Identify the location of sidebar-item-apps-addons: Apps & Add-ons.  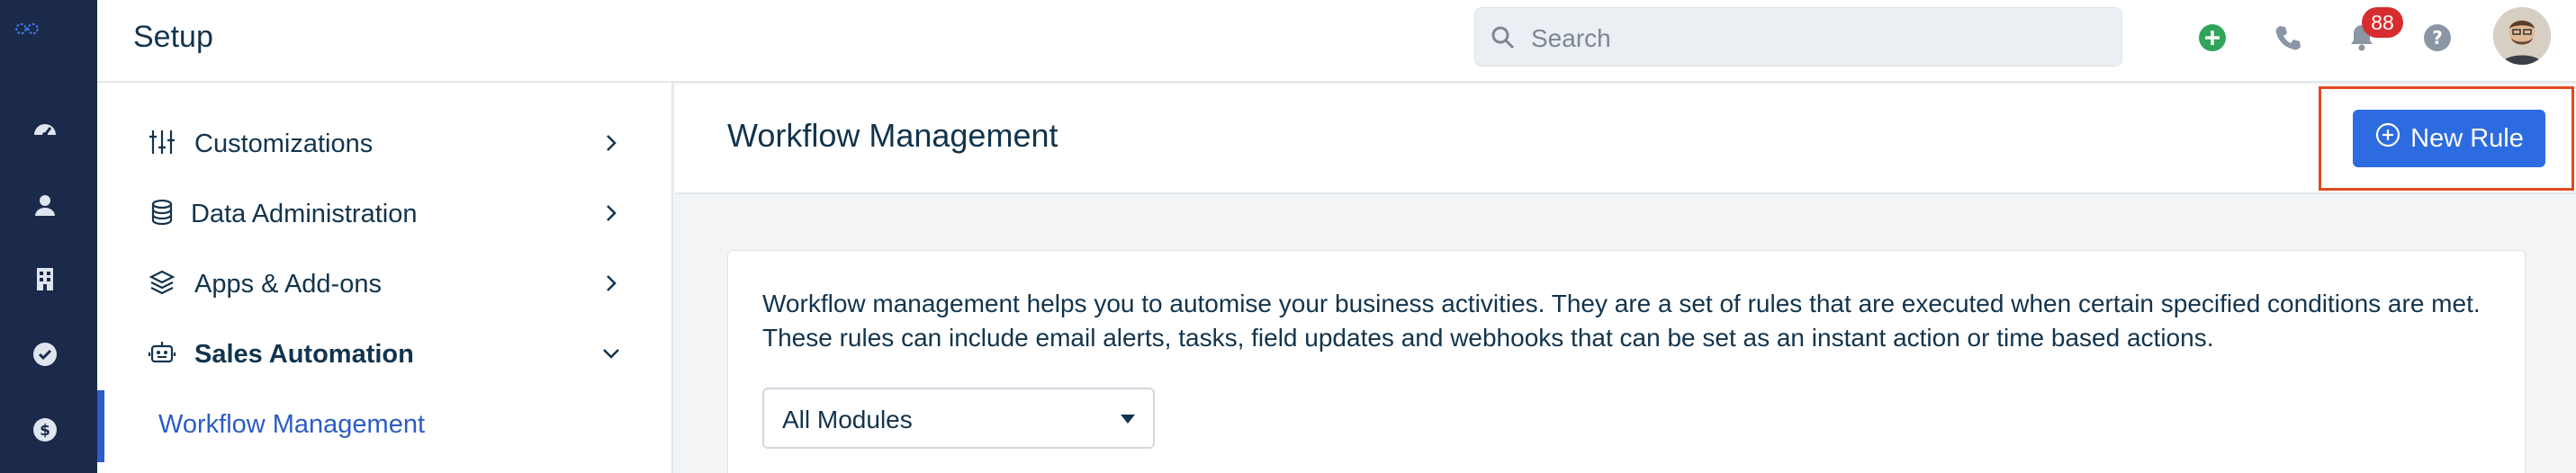
(385, 284).